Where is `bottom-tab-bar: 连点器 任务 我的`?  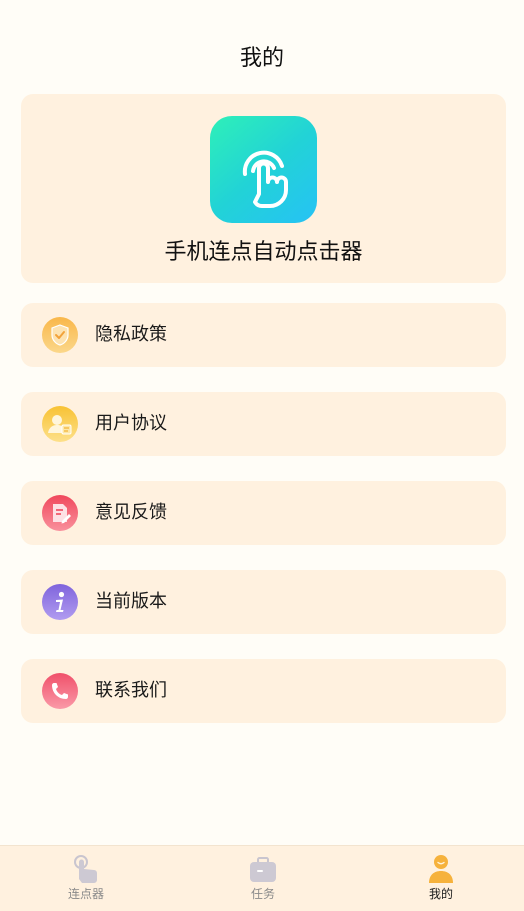
bottom-tab-bar: 连点器 任务 我的 is located at coordinates (262, 878).